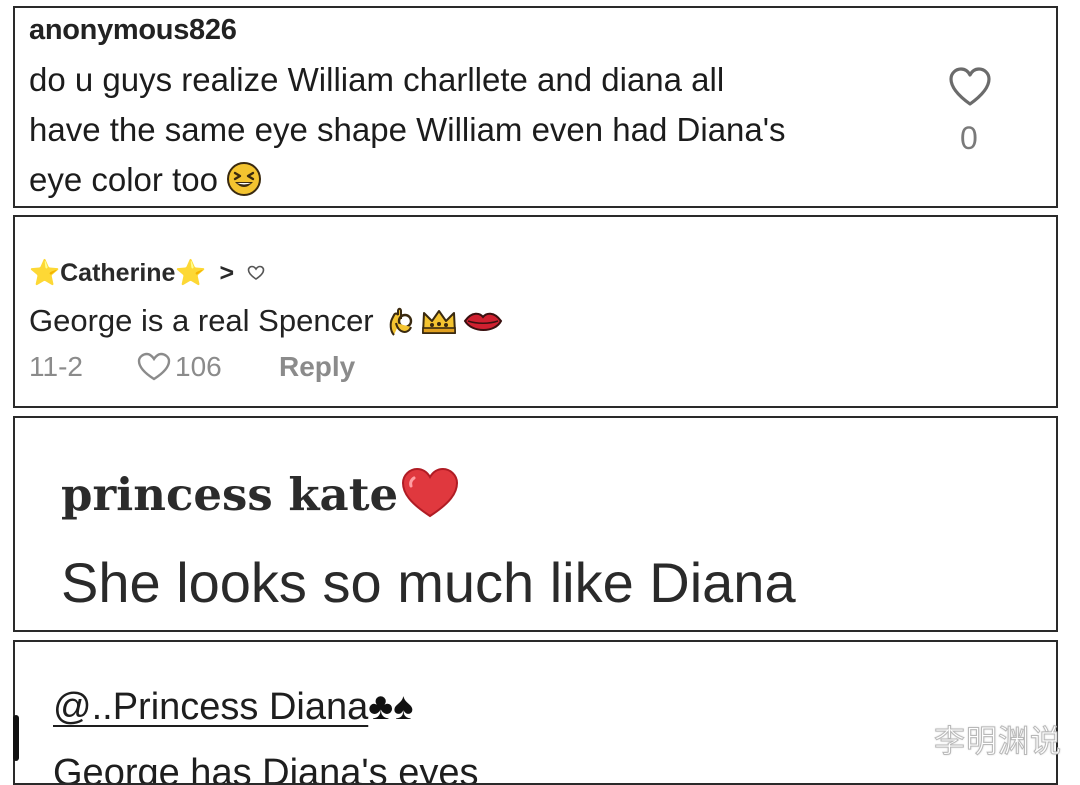  Describe the element at coordinates (401, 321) in the screenshot. I see `ok-hand-emoji-icon` at that location.